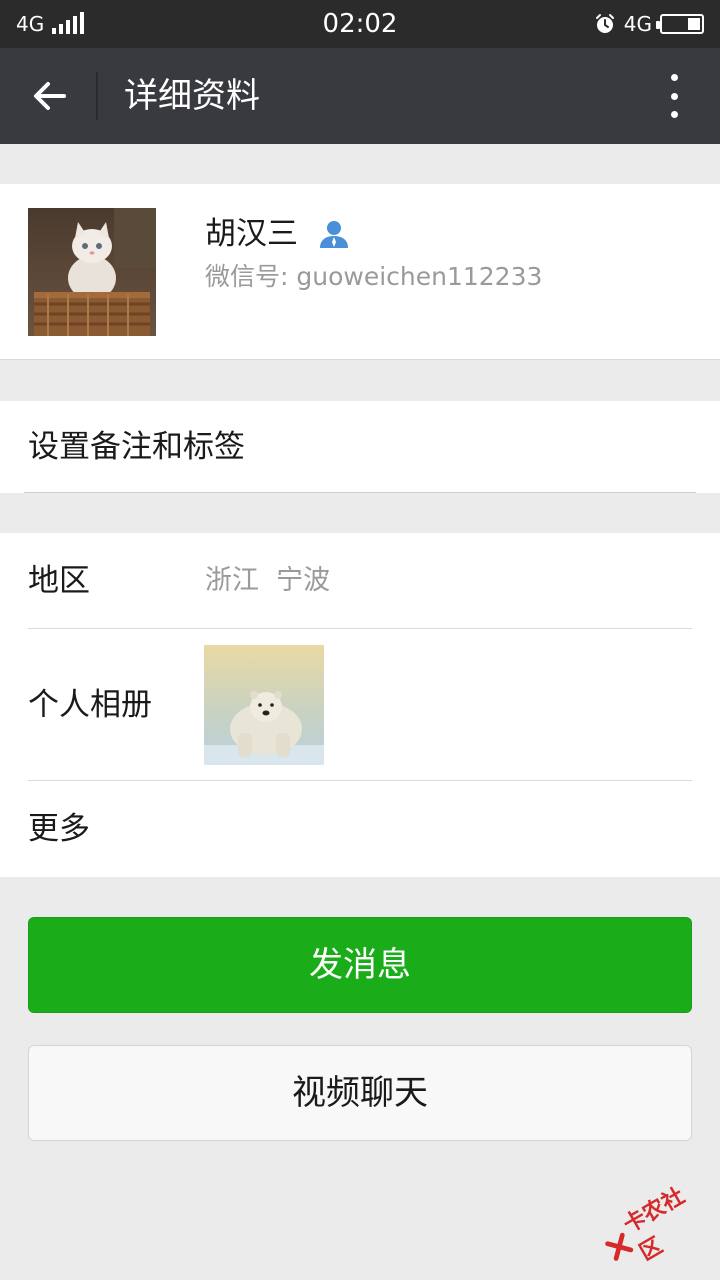 This screenshot has height=1280, width=720. I want to click on region-row: 地区 浙江 宁波, so click(360, 581).